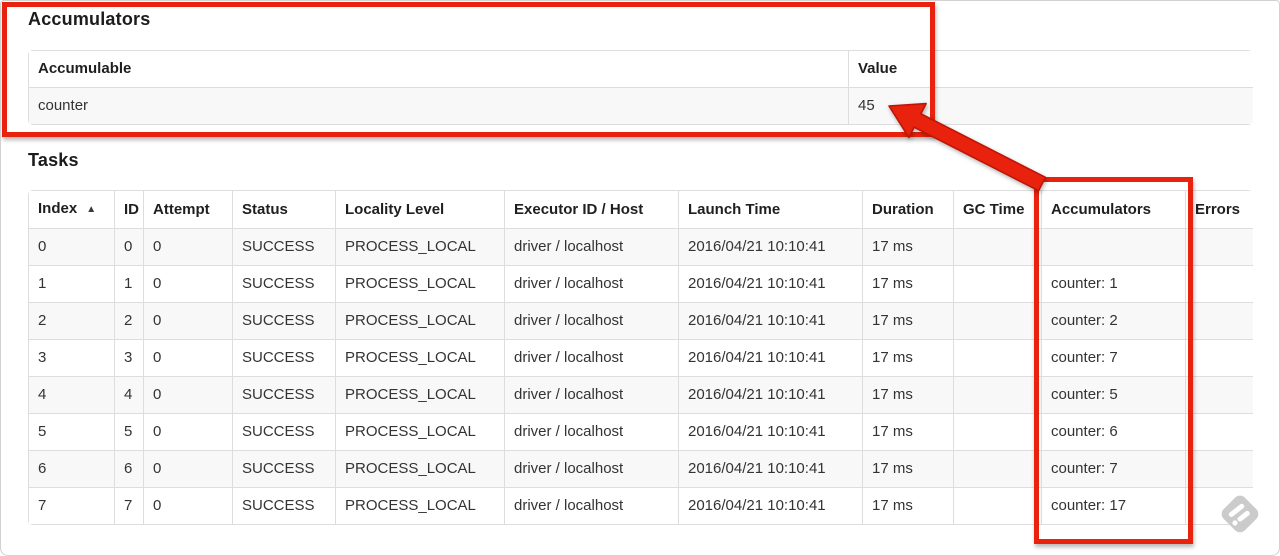 Image resolution: width=1280 pixels, height=556 pixels. I want to click on table-cell: counter, so click(438, 106).